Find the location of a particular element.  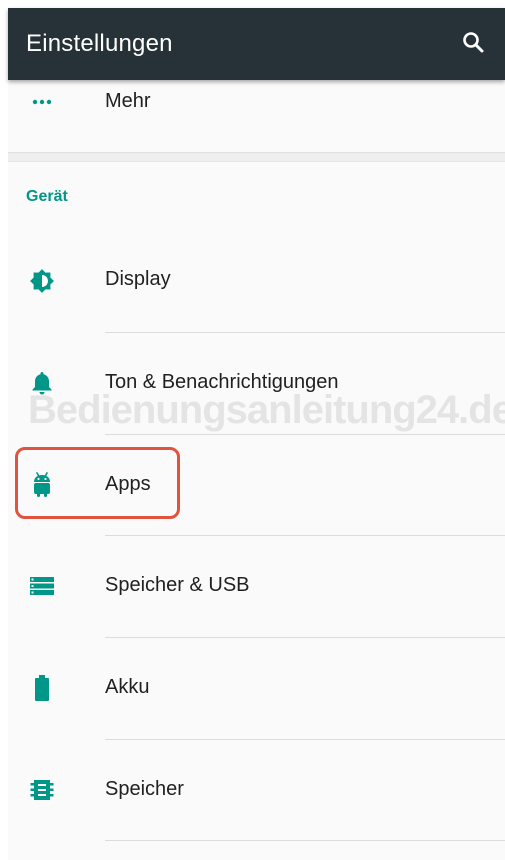

brightness-icon is located at coordinates (42, 281).